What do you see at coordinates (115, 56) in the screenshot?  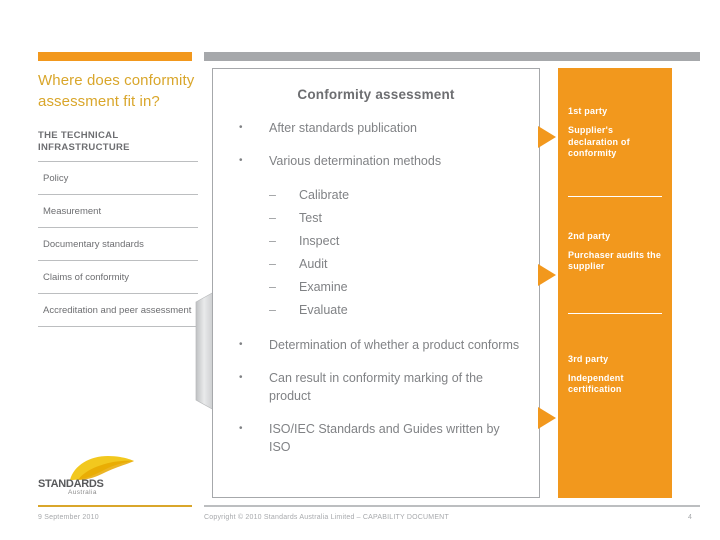 I see `top-rule-orange` at bounding box center [115, 56].